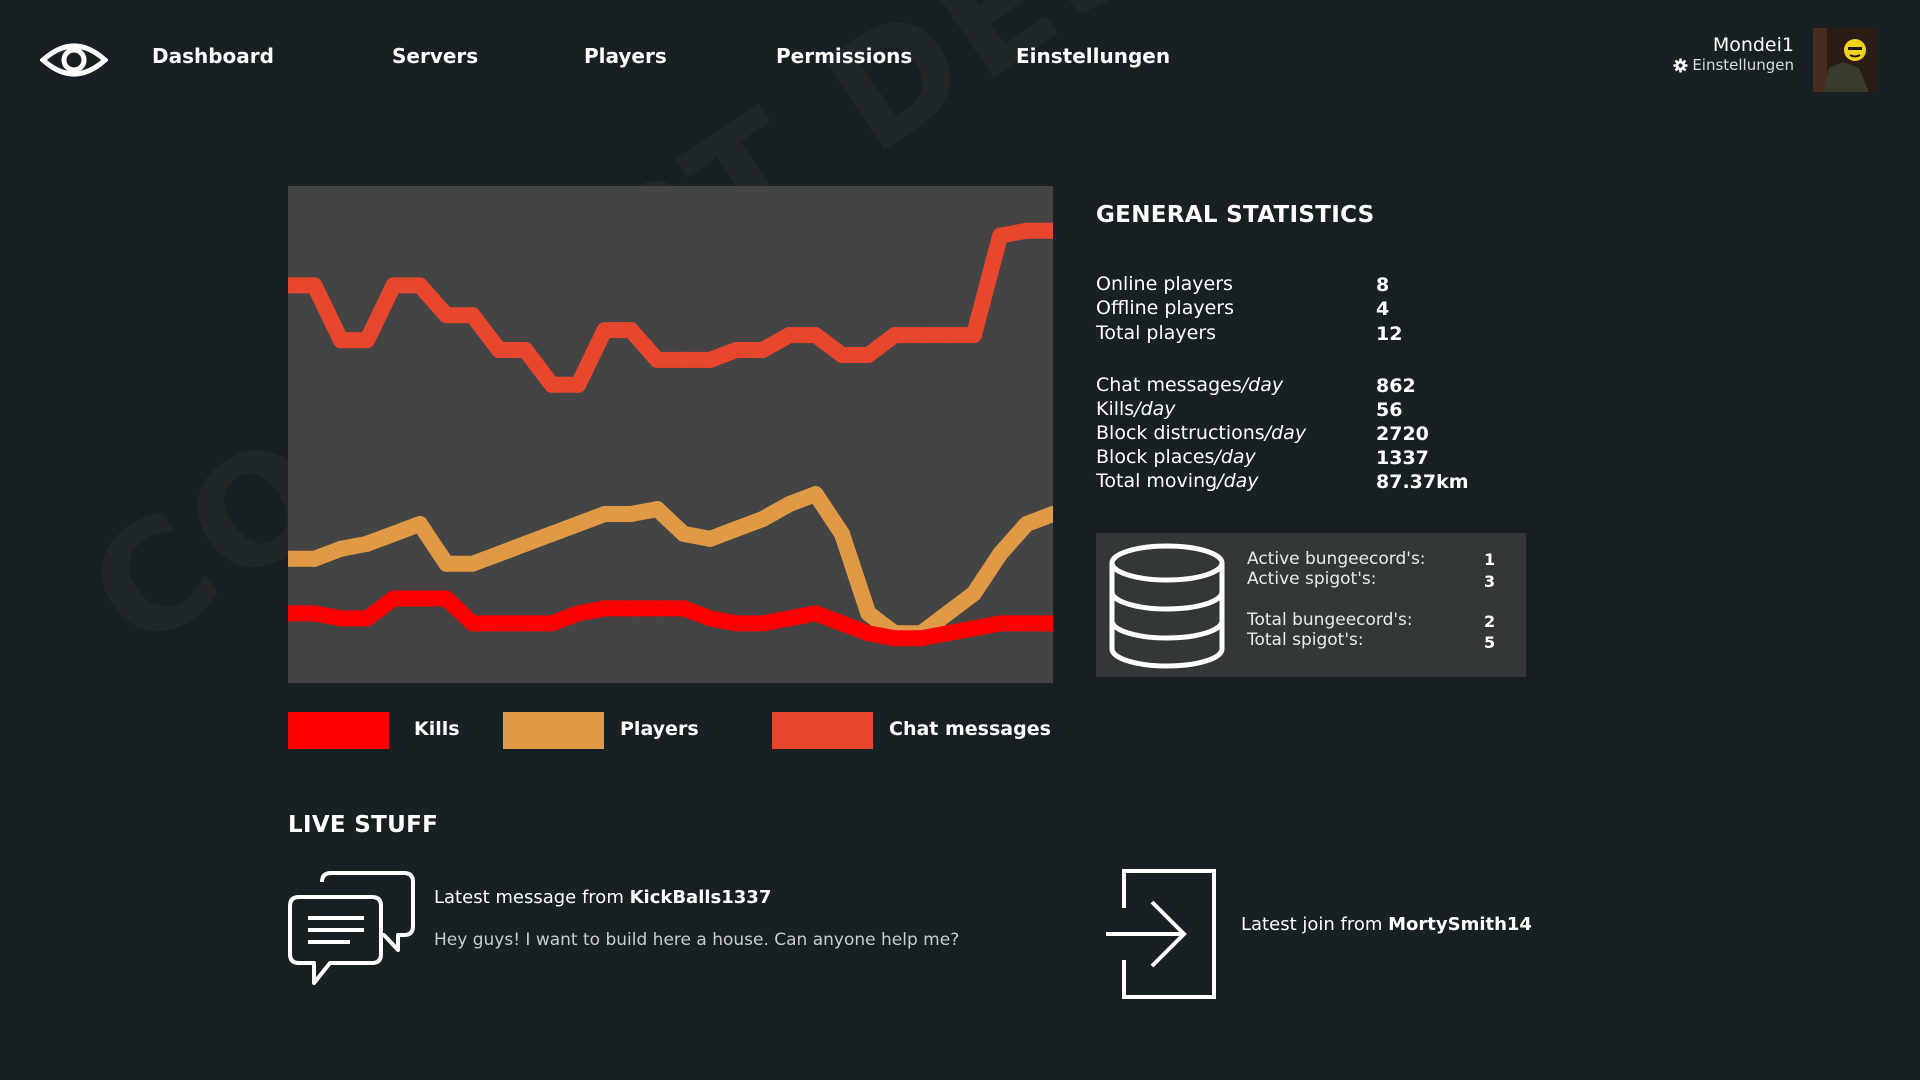 The image size is (1920, 1080). Describe the element at coordinates (1753, 45) in the screenshot. I see `user-name: Mondei1` at that location.